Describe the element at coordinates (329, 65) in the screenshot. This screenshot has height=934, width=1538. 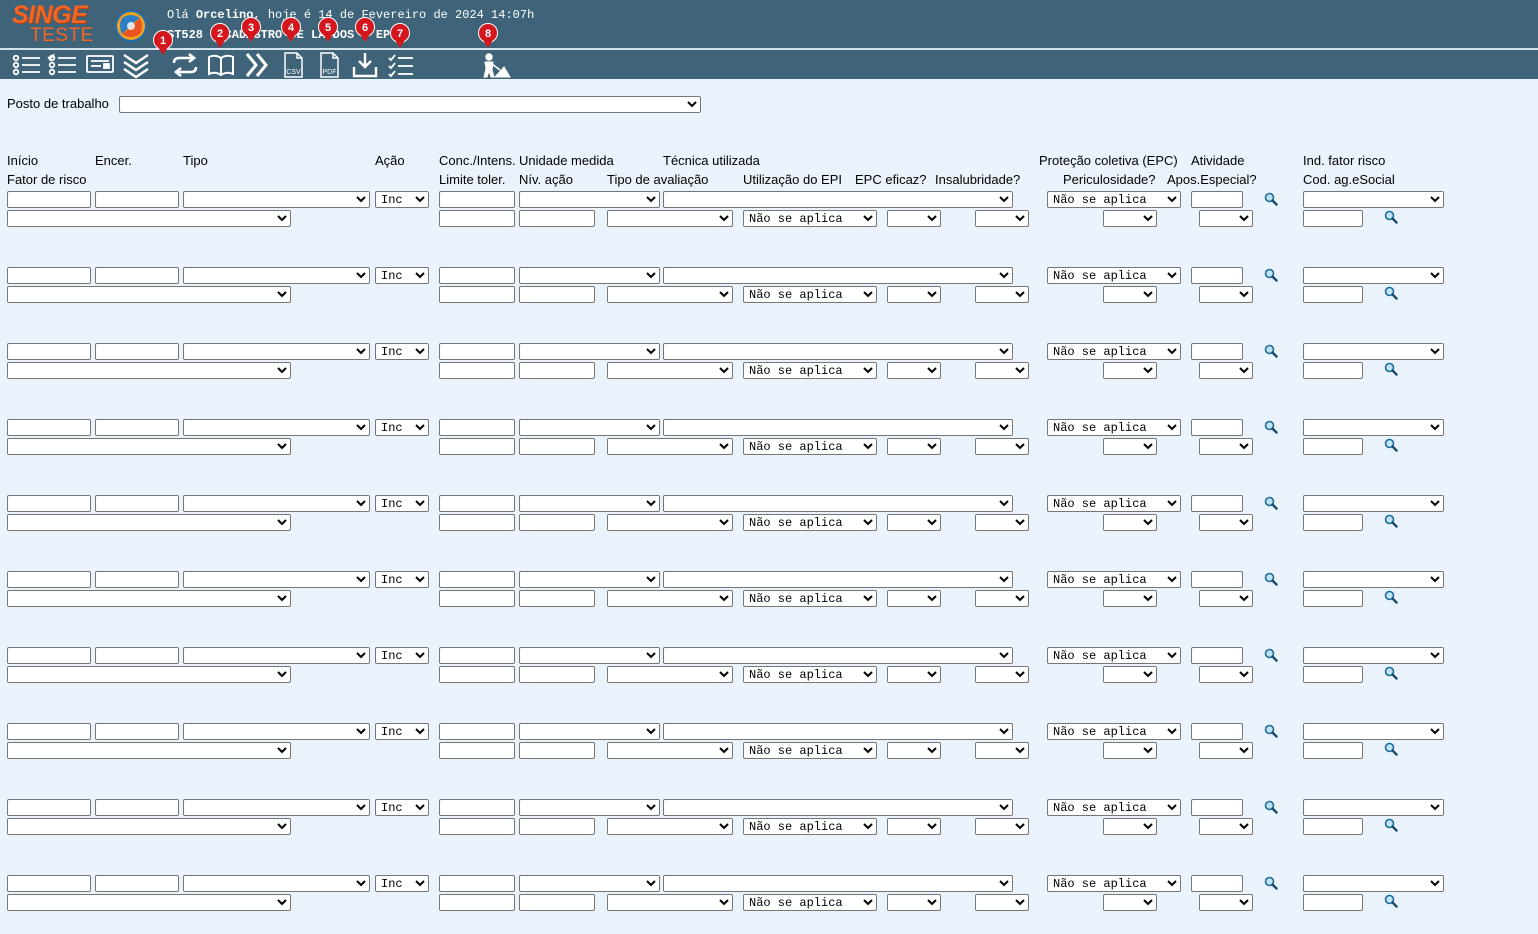
I see `pdf-file-icon: PDF` at that location.